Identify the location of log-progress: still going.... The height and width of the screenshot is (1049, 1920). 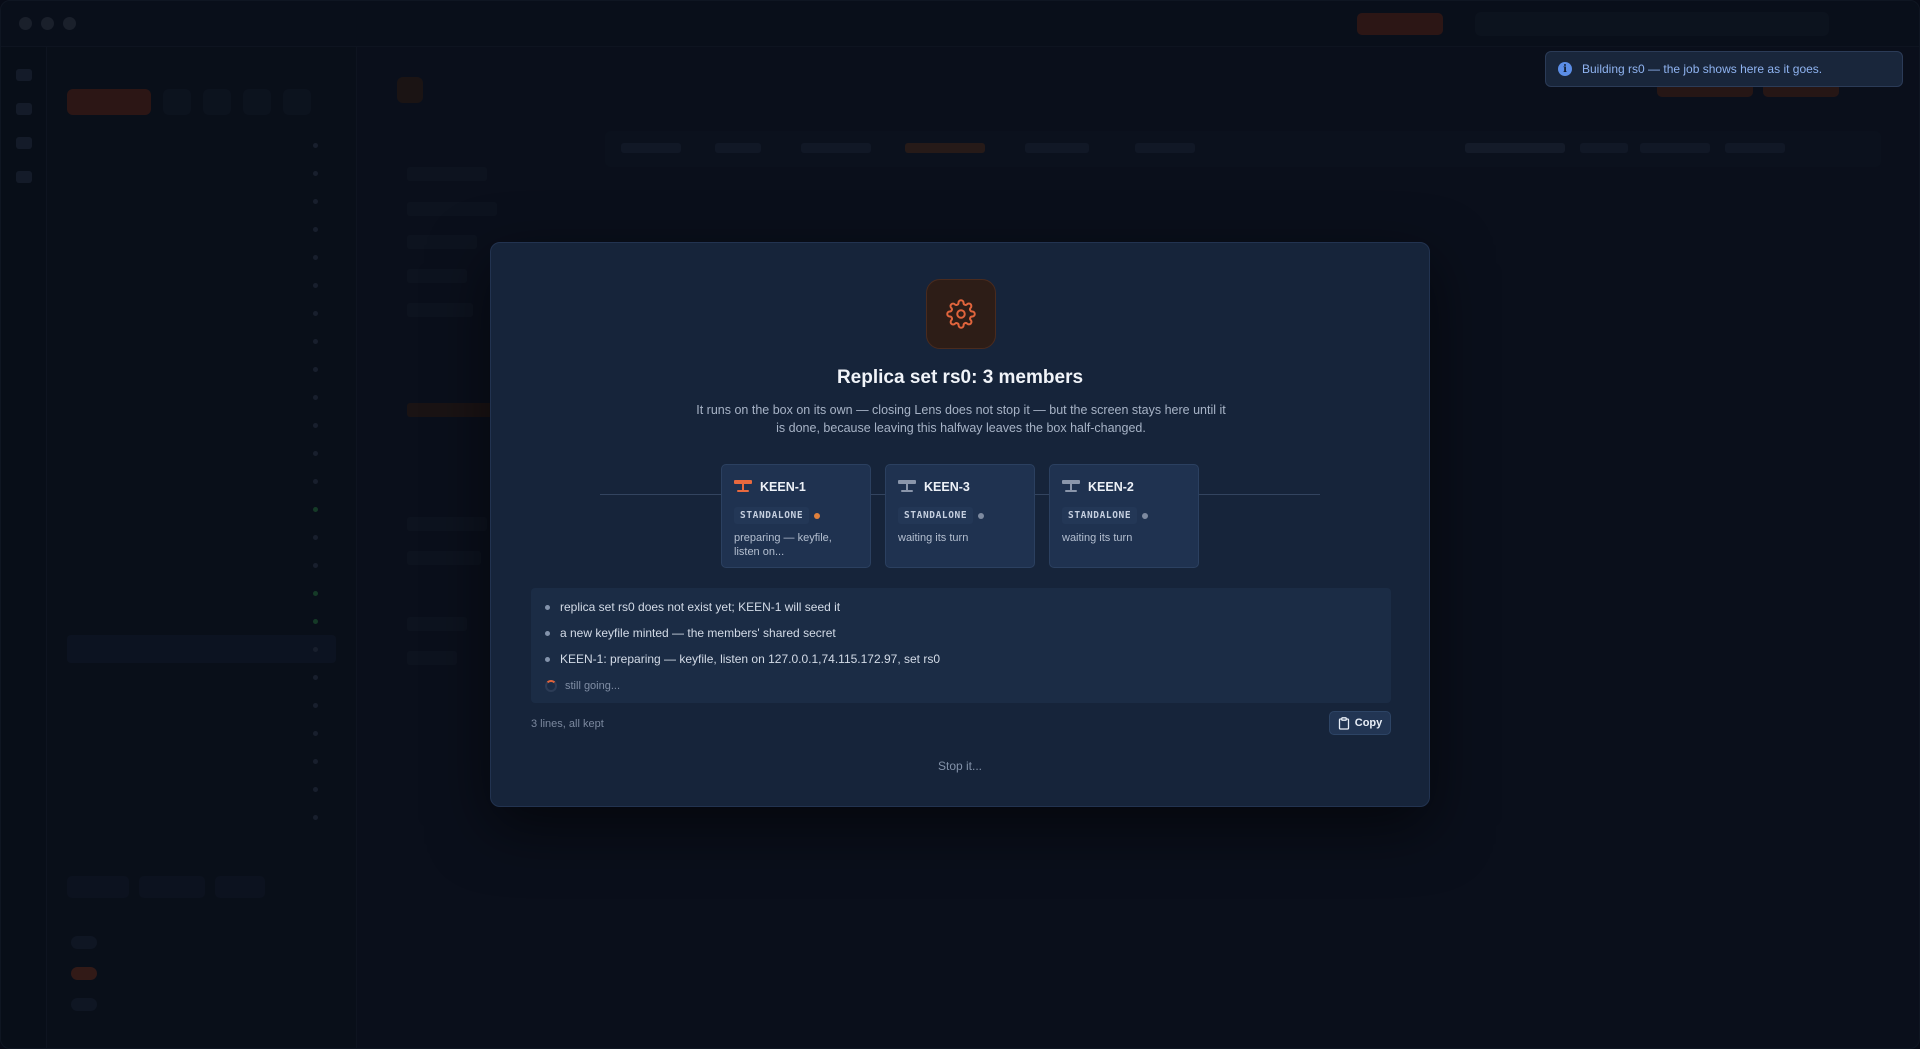
(961, 686).